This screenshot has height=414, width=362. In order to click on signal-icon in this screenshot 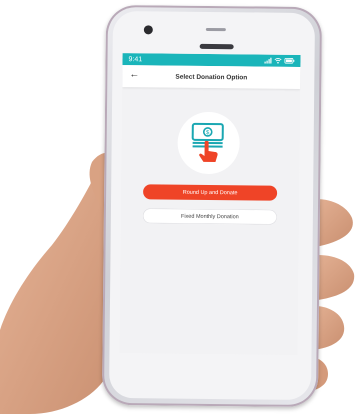, I will do `click(268, 60)`.